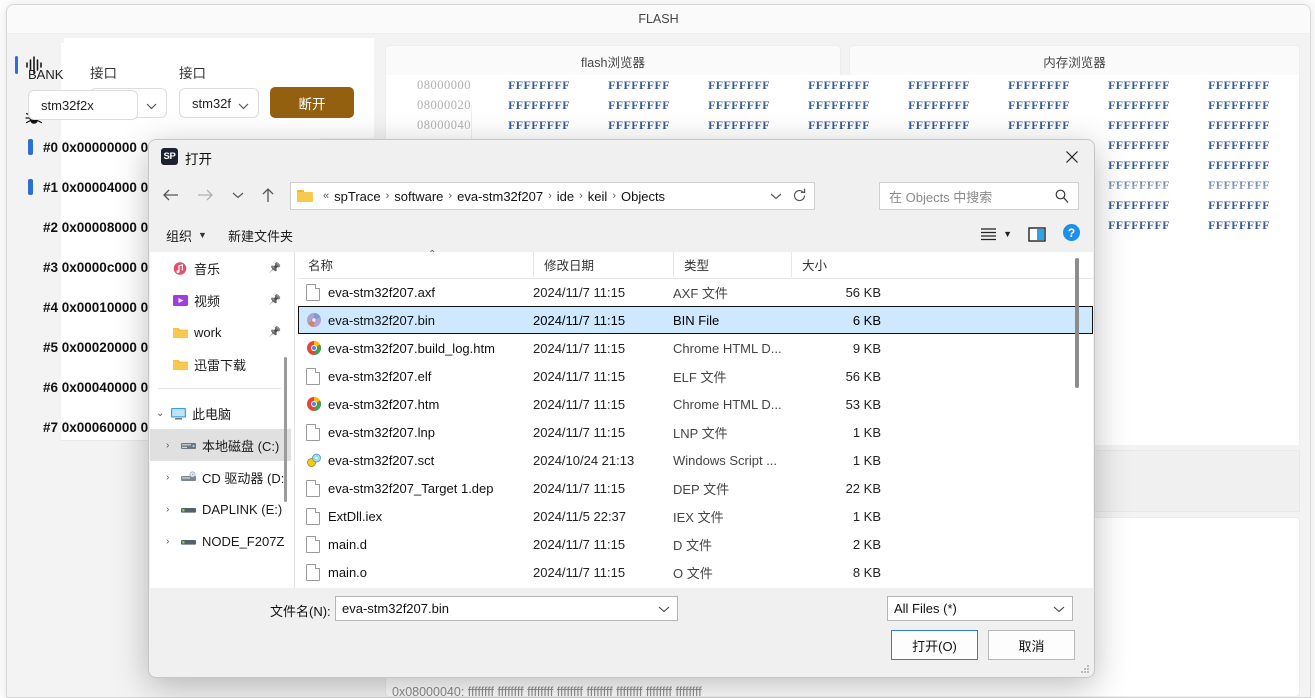 The image size is (1315, 698). Describe the element at coordinates (695, 544) in the screenshot. I see `table-row: main.d 2024/11/7 11:15 D 文件 2 KB` at that location.